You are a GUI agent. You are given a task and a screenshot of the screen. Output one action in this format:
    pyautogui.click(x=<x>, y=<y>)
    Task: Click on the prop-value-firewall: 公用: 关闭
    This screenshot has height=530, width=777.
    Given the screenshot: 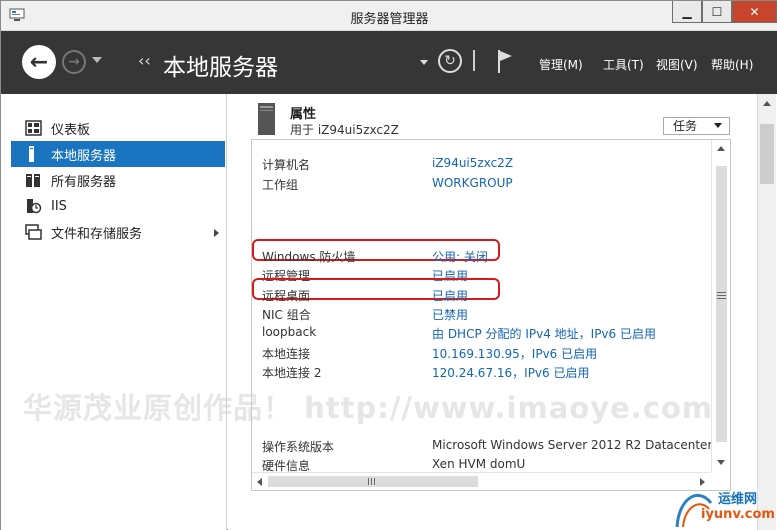 What is the action you would take?
    pyautogui.click(x=460, y=256)
    